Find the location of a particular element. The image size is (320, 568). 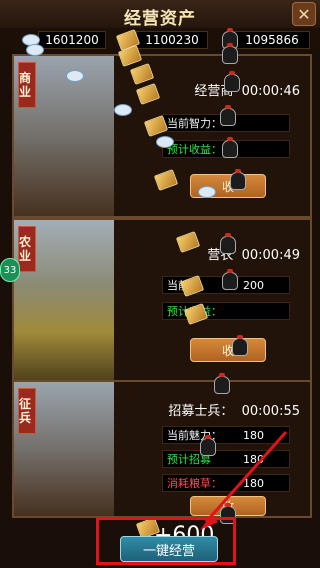

pointer-arrow is located at coordinates (244, 480).